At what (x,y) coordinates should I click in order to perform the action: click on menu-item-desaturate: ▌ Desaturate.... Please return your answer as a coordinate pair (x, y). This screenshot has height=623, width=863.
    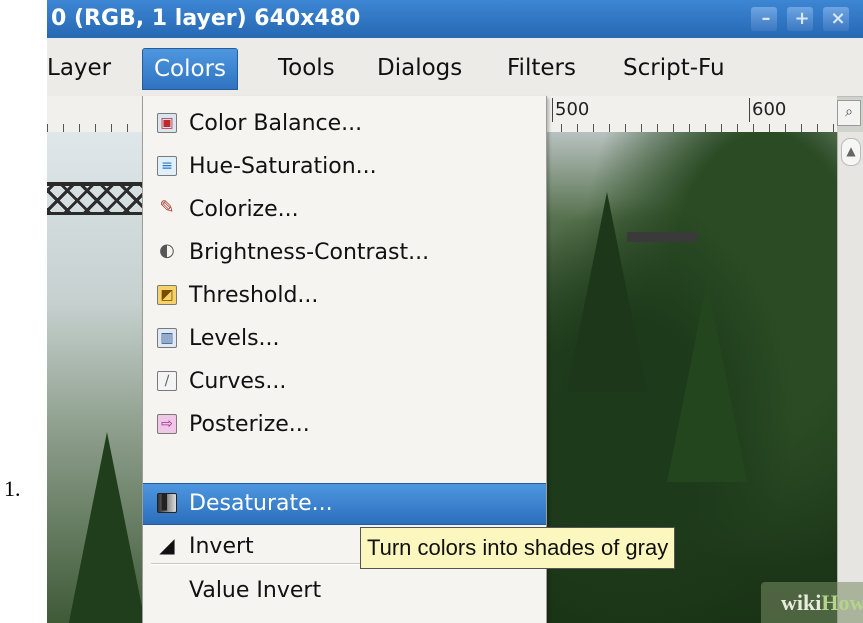
    Looking at the image, I should click on (344, 504).